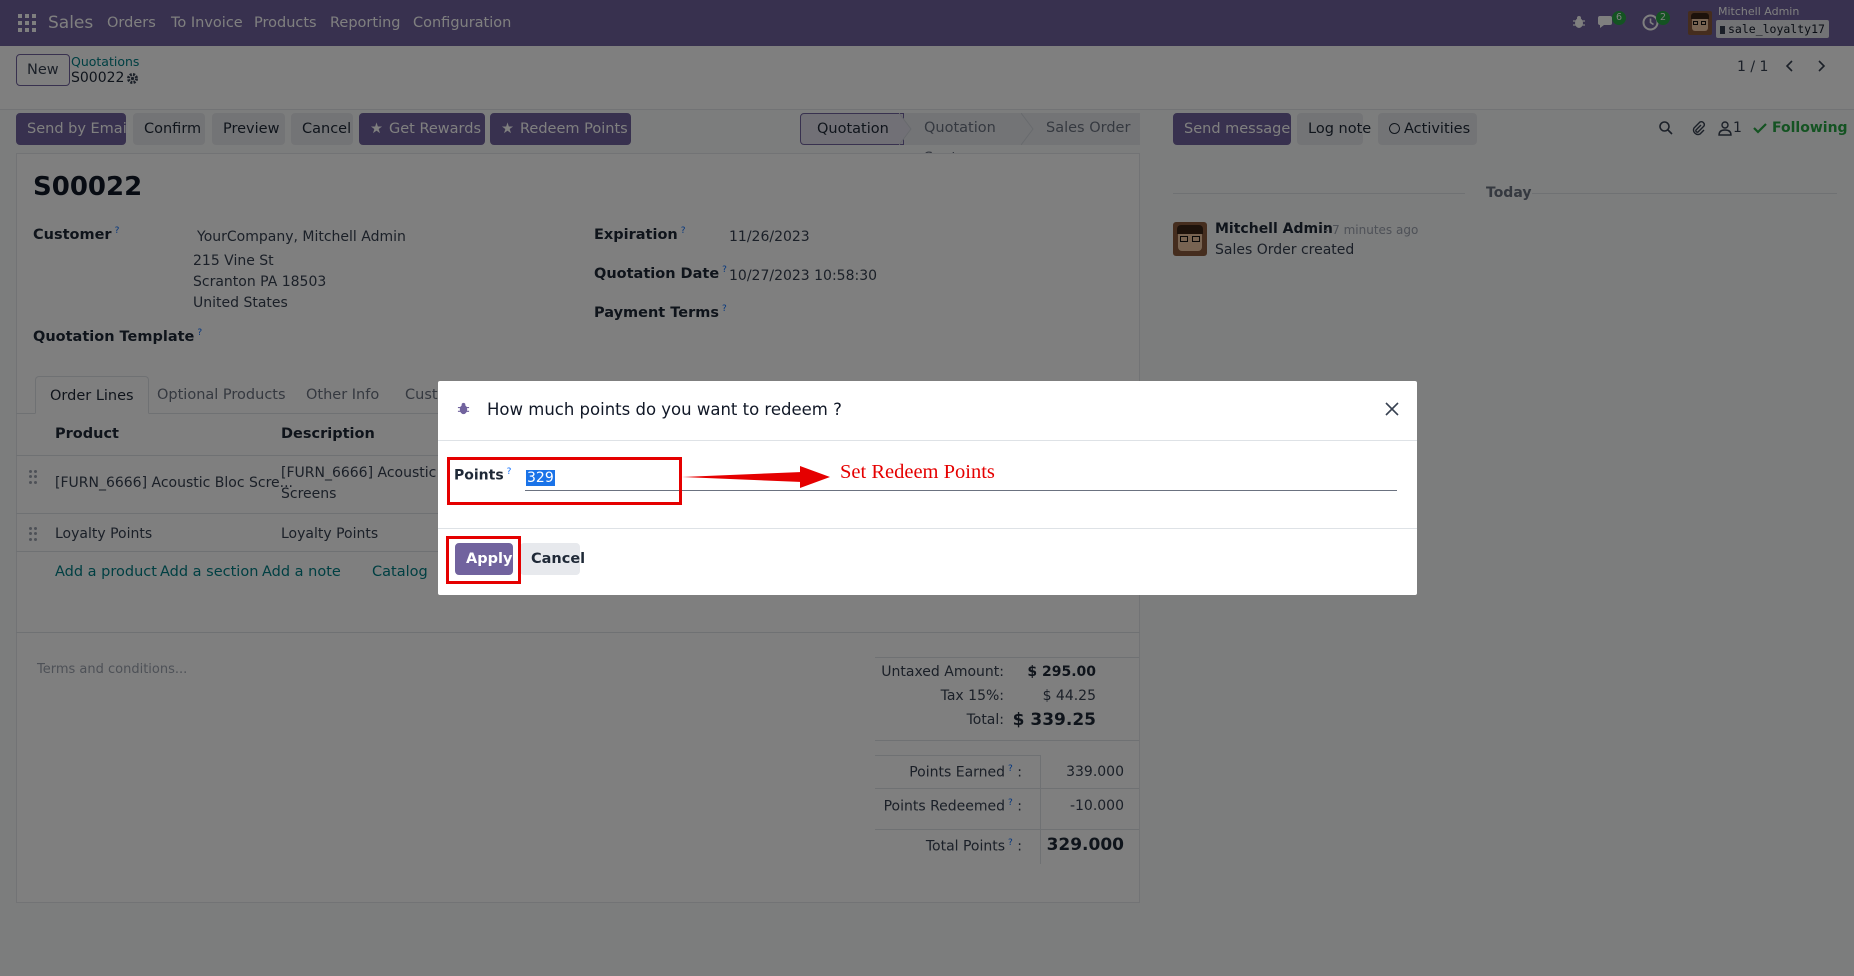 The width and height of the screenshot is (1854, 976). Describe the element at coordinates (1392, 409) in the screenshot. I see `close-icon` at that location.